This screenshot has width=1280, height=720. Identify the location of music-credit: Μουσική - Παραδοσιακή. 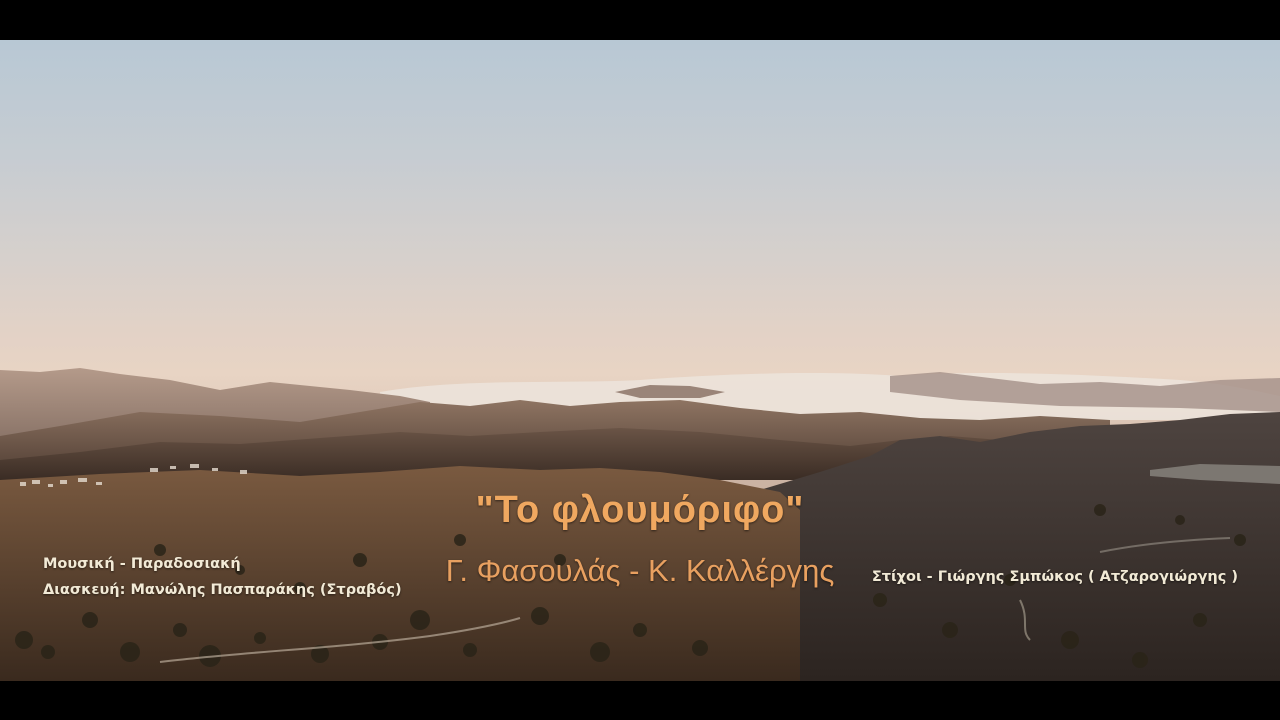
(142, 564).